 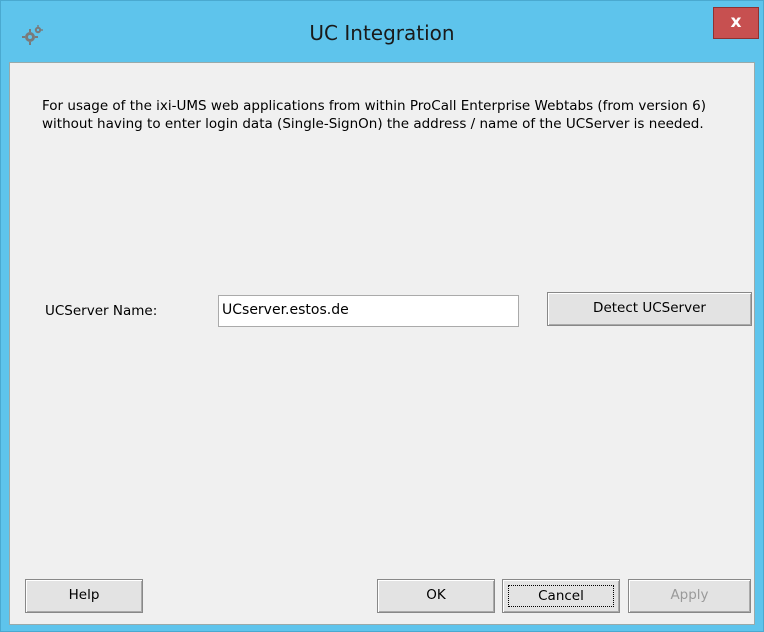 I want to click on ok-button: OK, so click(x=436, y=596).